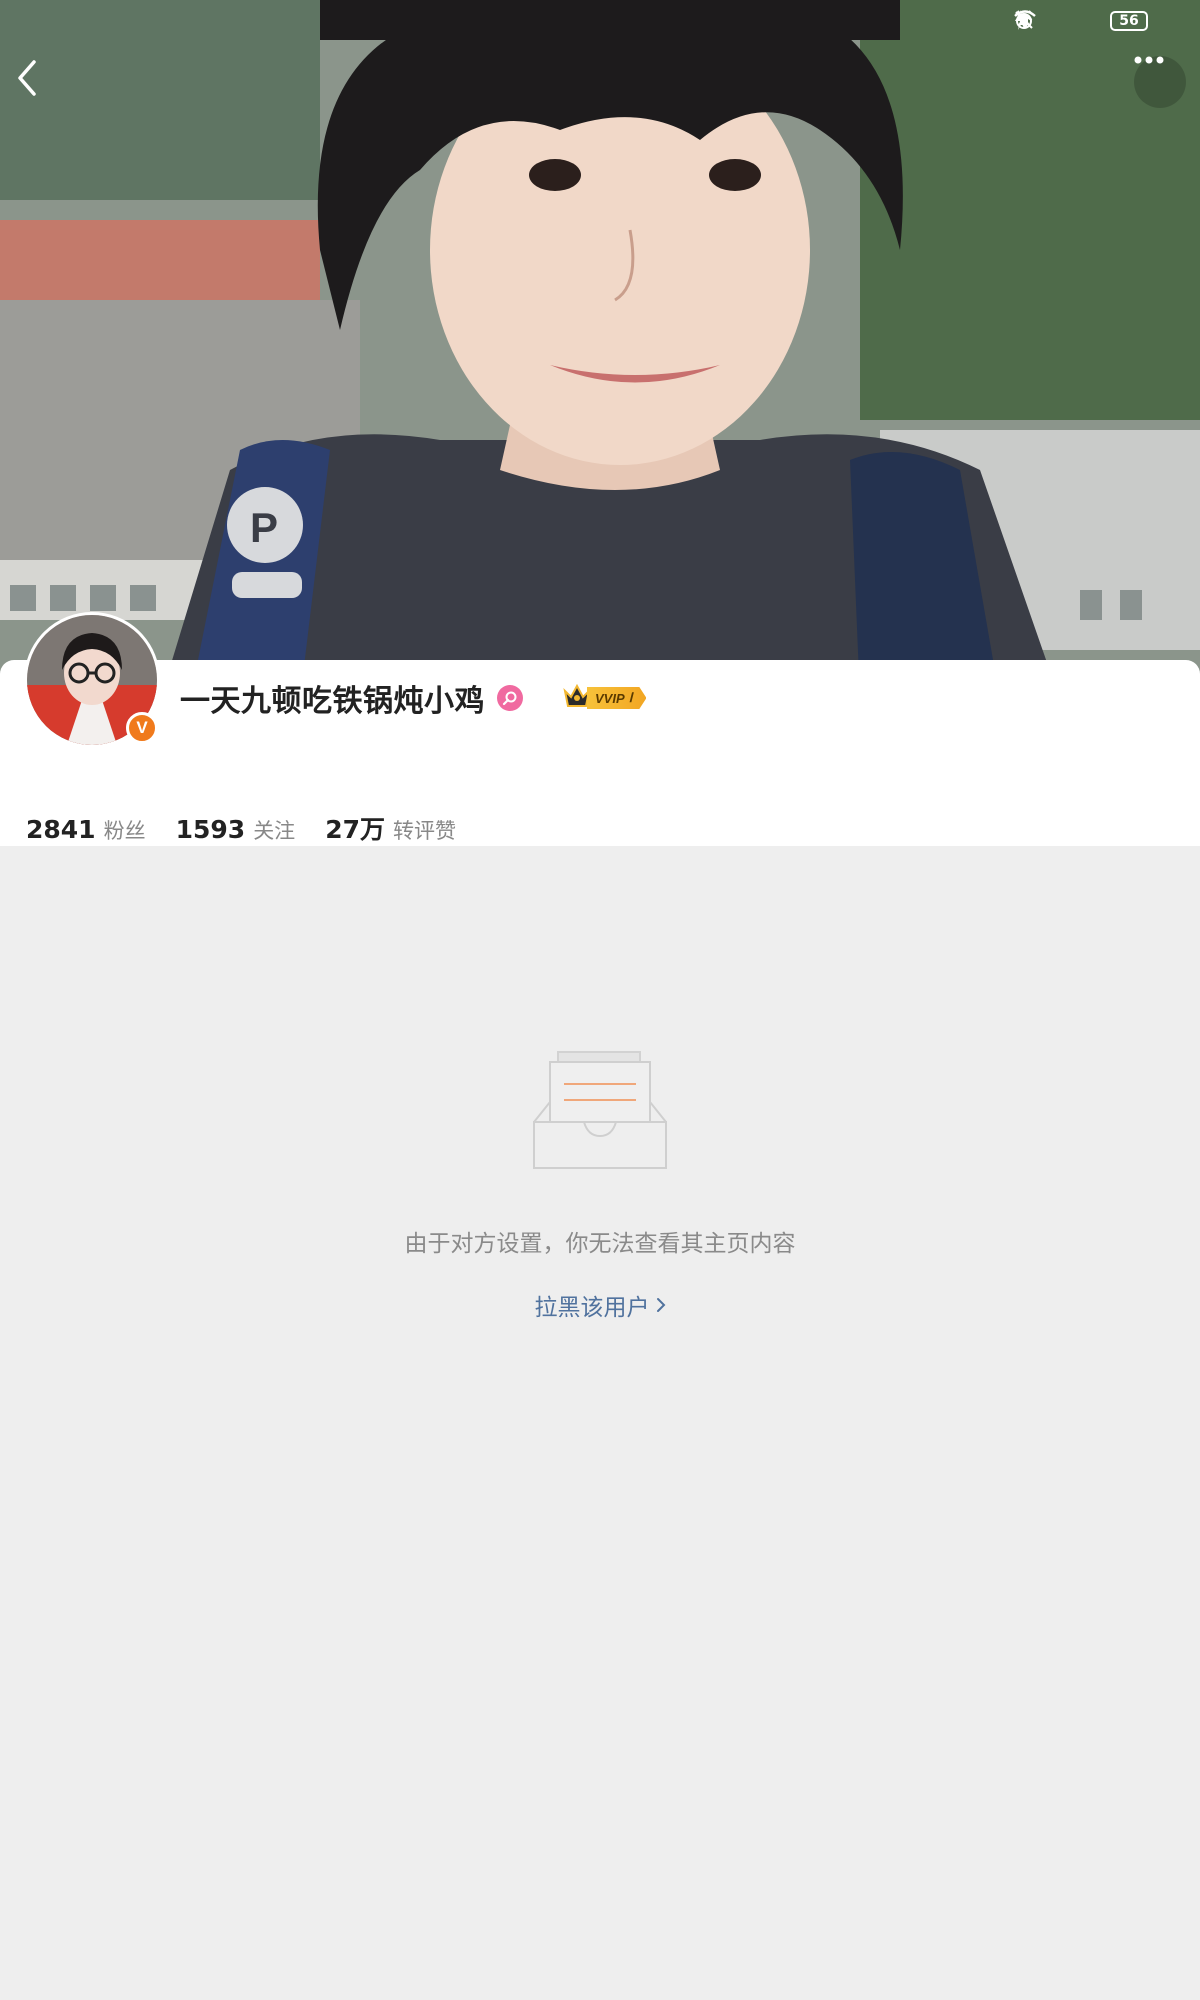  I want to click on empty-inbox-icon, so click(600, 1111).